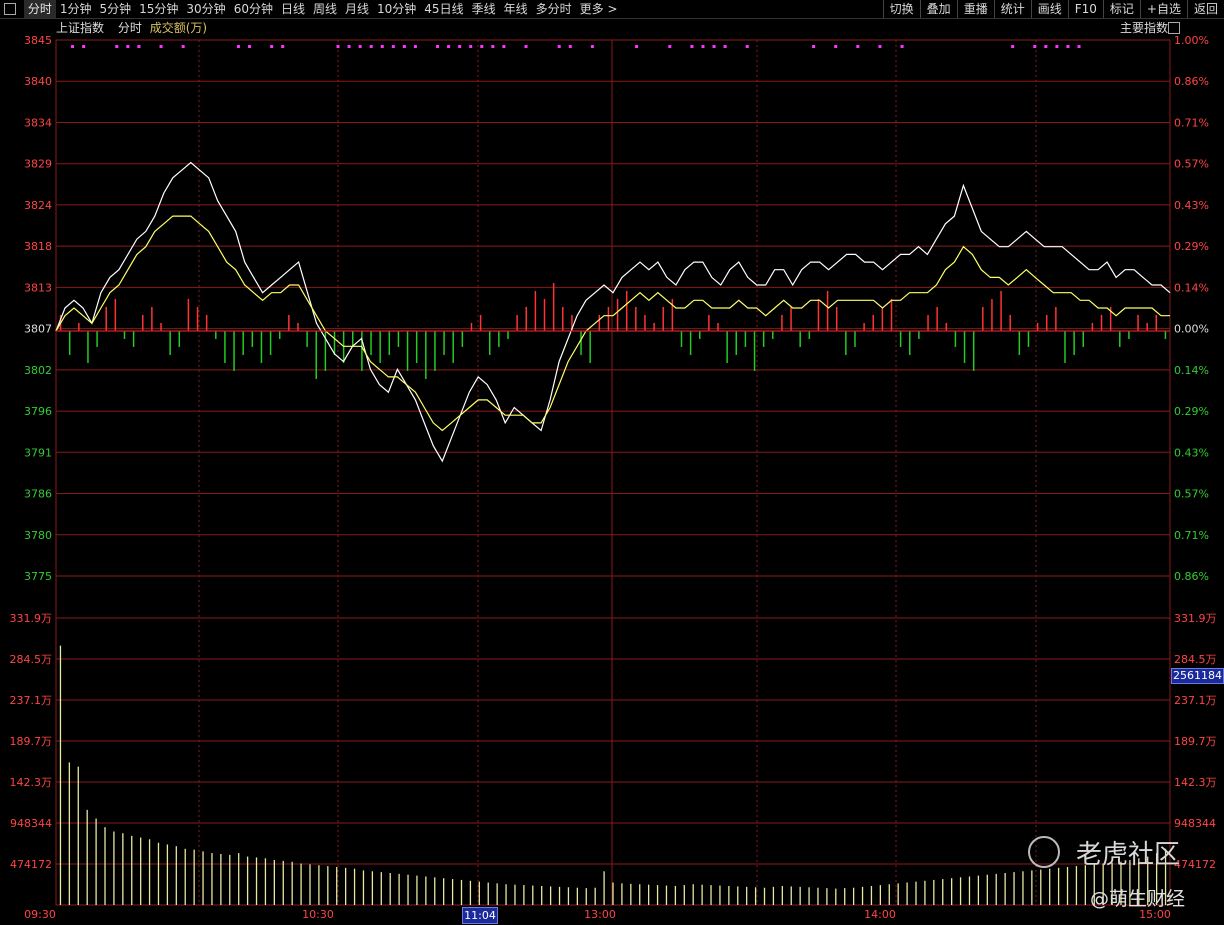 This screenshot has width=1224, height=925. Describe the element at coordinates (38, 81) in the screenshot. I see `price-tick-label: 3840` at that location.